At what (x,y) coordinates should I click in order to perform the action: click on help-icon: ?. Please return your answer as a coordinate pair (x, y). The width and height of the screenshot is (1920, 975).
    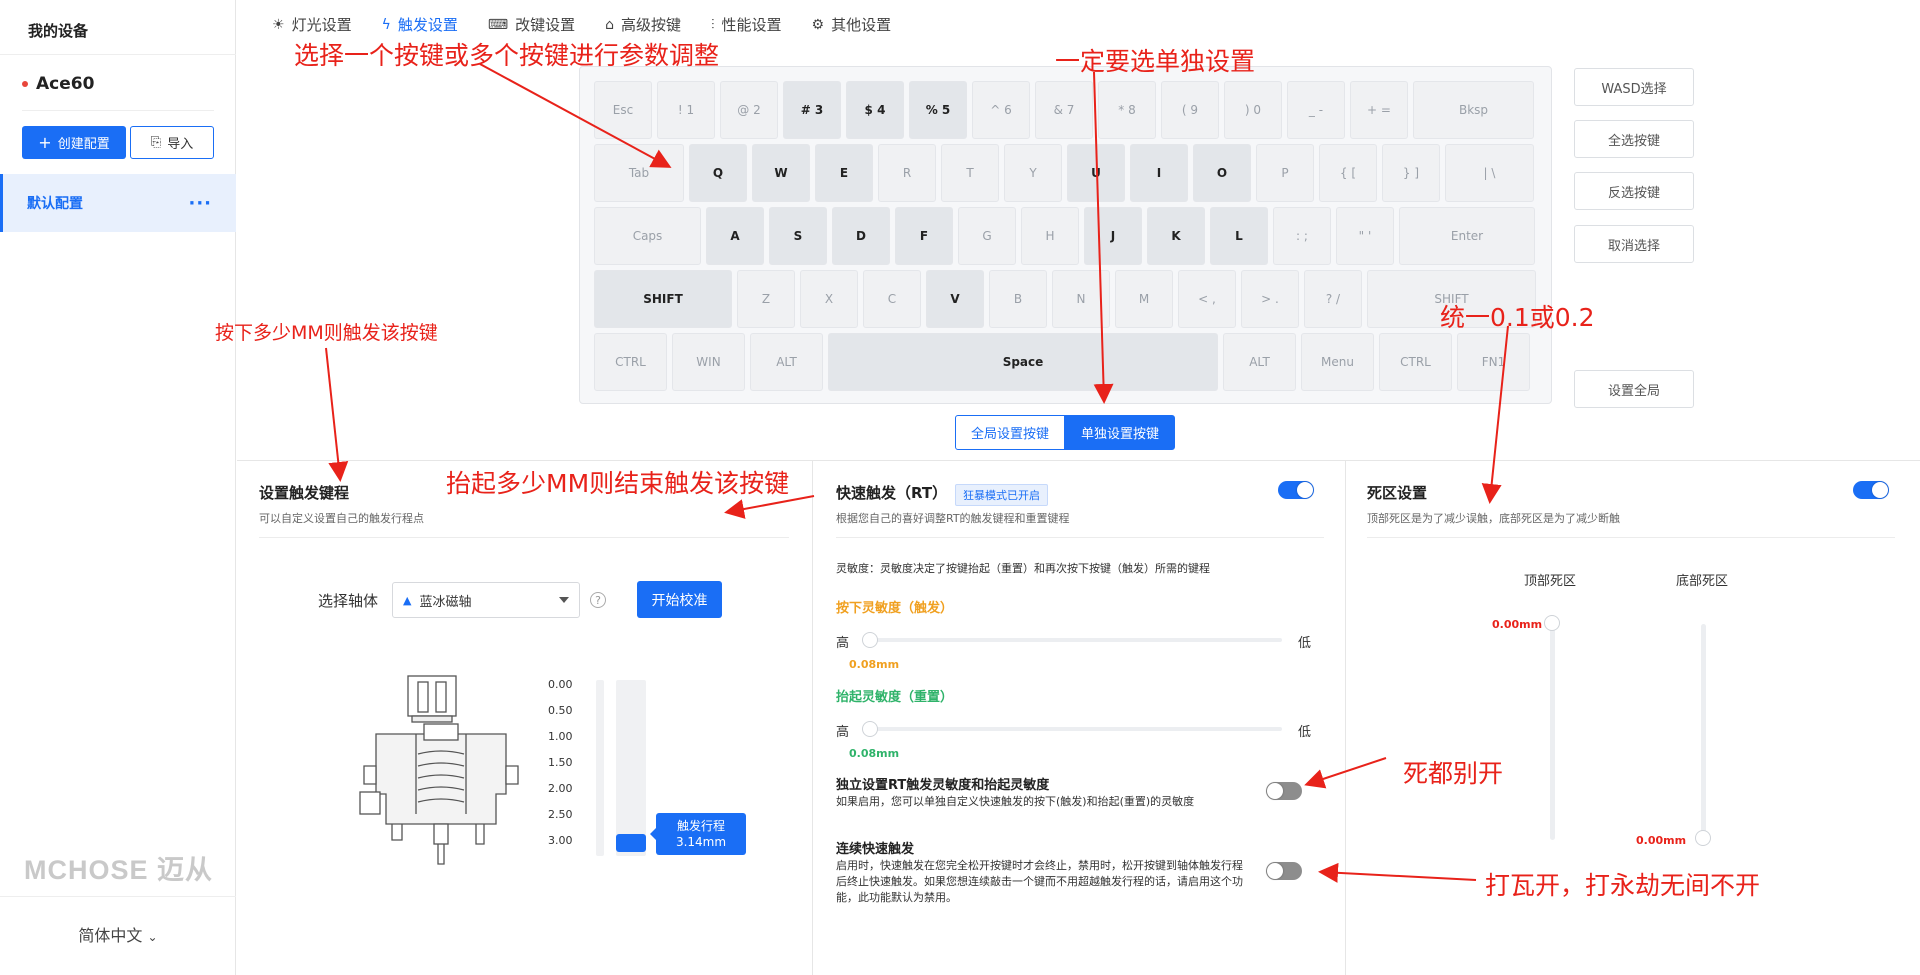
    Looking at the image, I should click on (598, 600).